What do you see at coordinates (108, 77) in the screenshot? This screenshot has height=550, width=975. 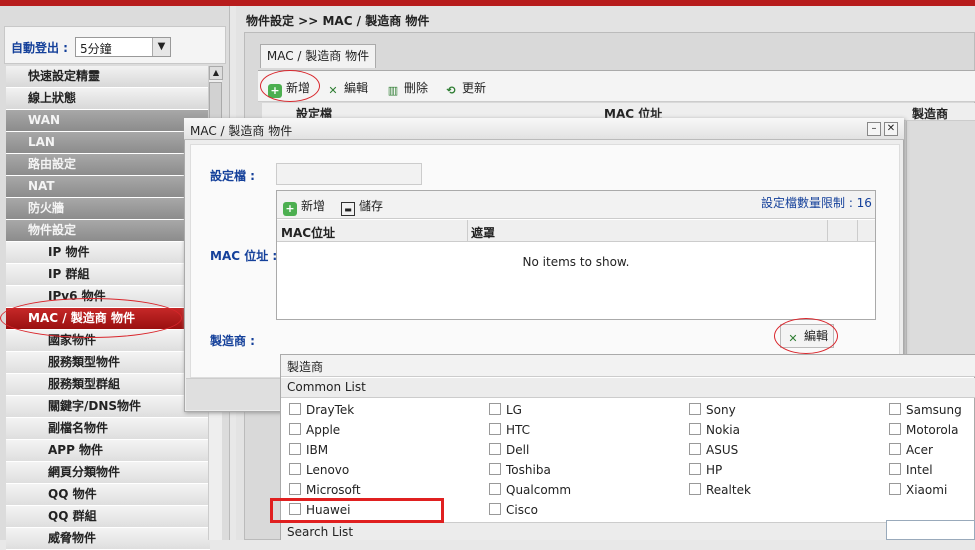 I see `sidebar-item: 快速設定精靈` at bounding box center [108, 77].